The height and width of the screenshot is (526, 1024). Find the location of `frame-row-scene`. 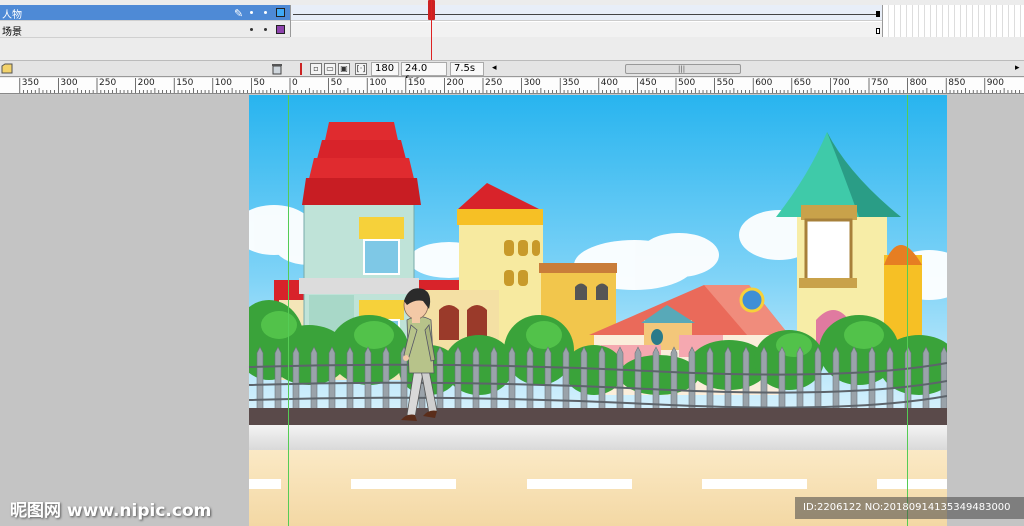

frame-row-scene is located at coordinates (587, 29).